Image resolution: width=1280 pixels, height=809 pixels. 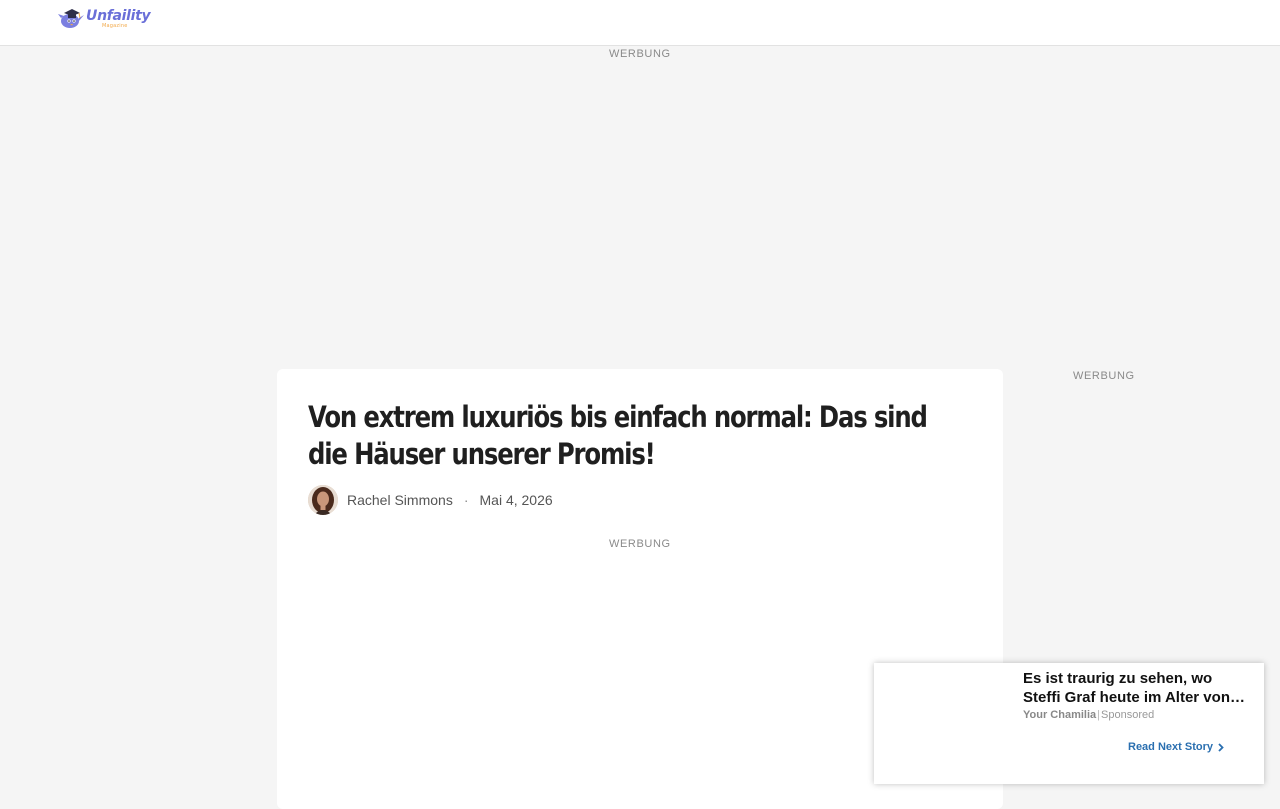 I want to click on sponsored-label: Sponsored, so click(x=1128, y=715).